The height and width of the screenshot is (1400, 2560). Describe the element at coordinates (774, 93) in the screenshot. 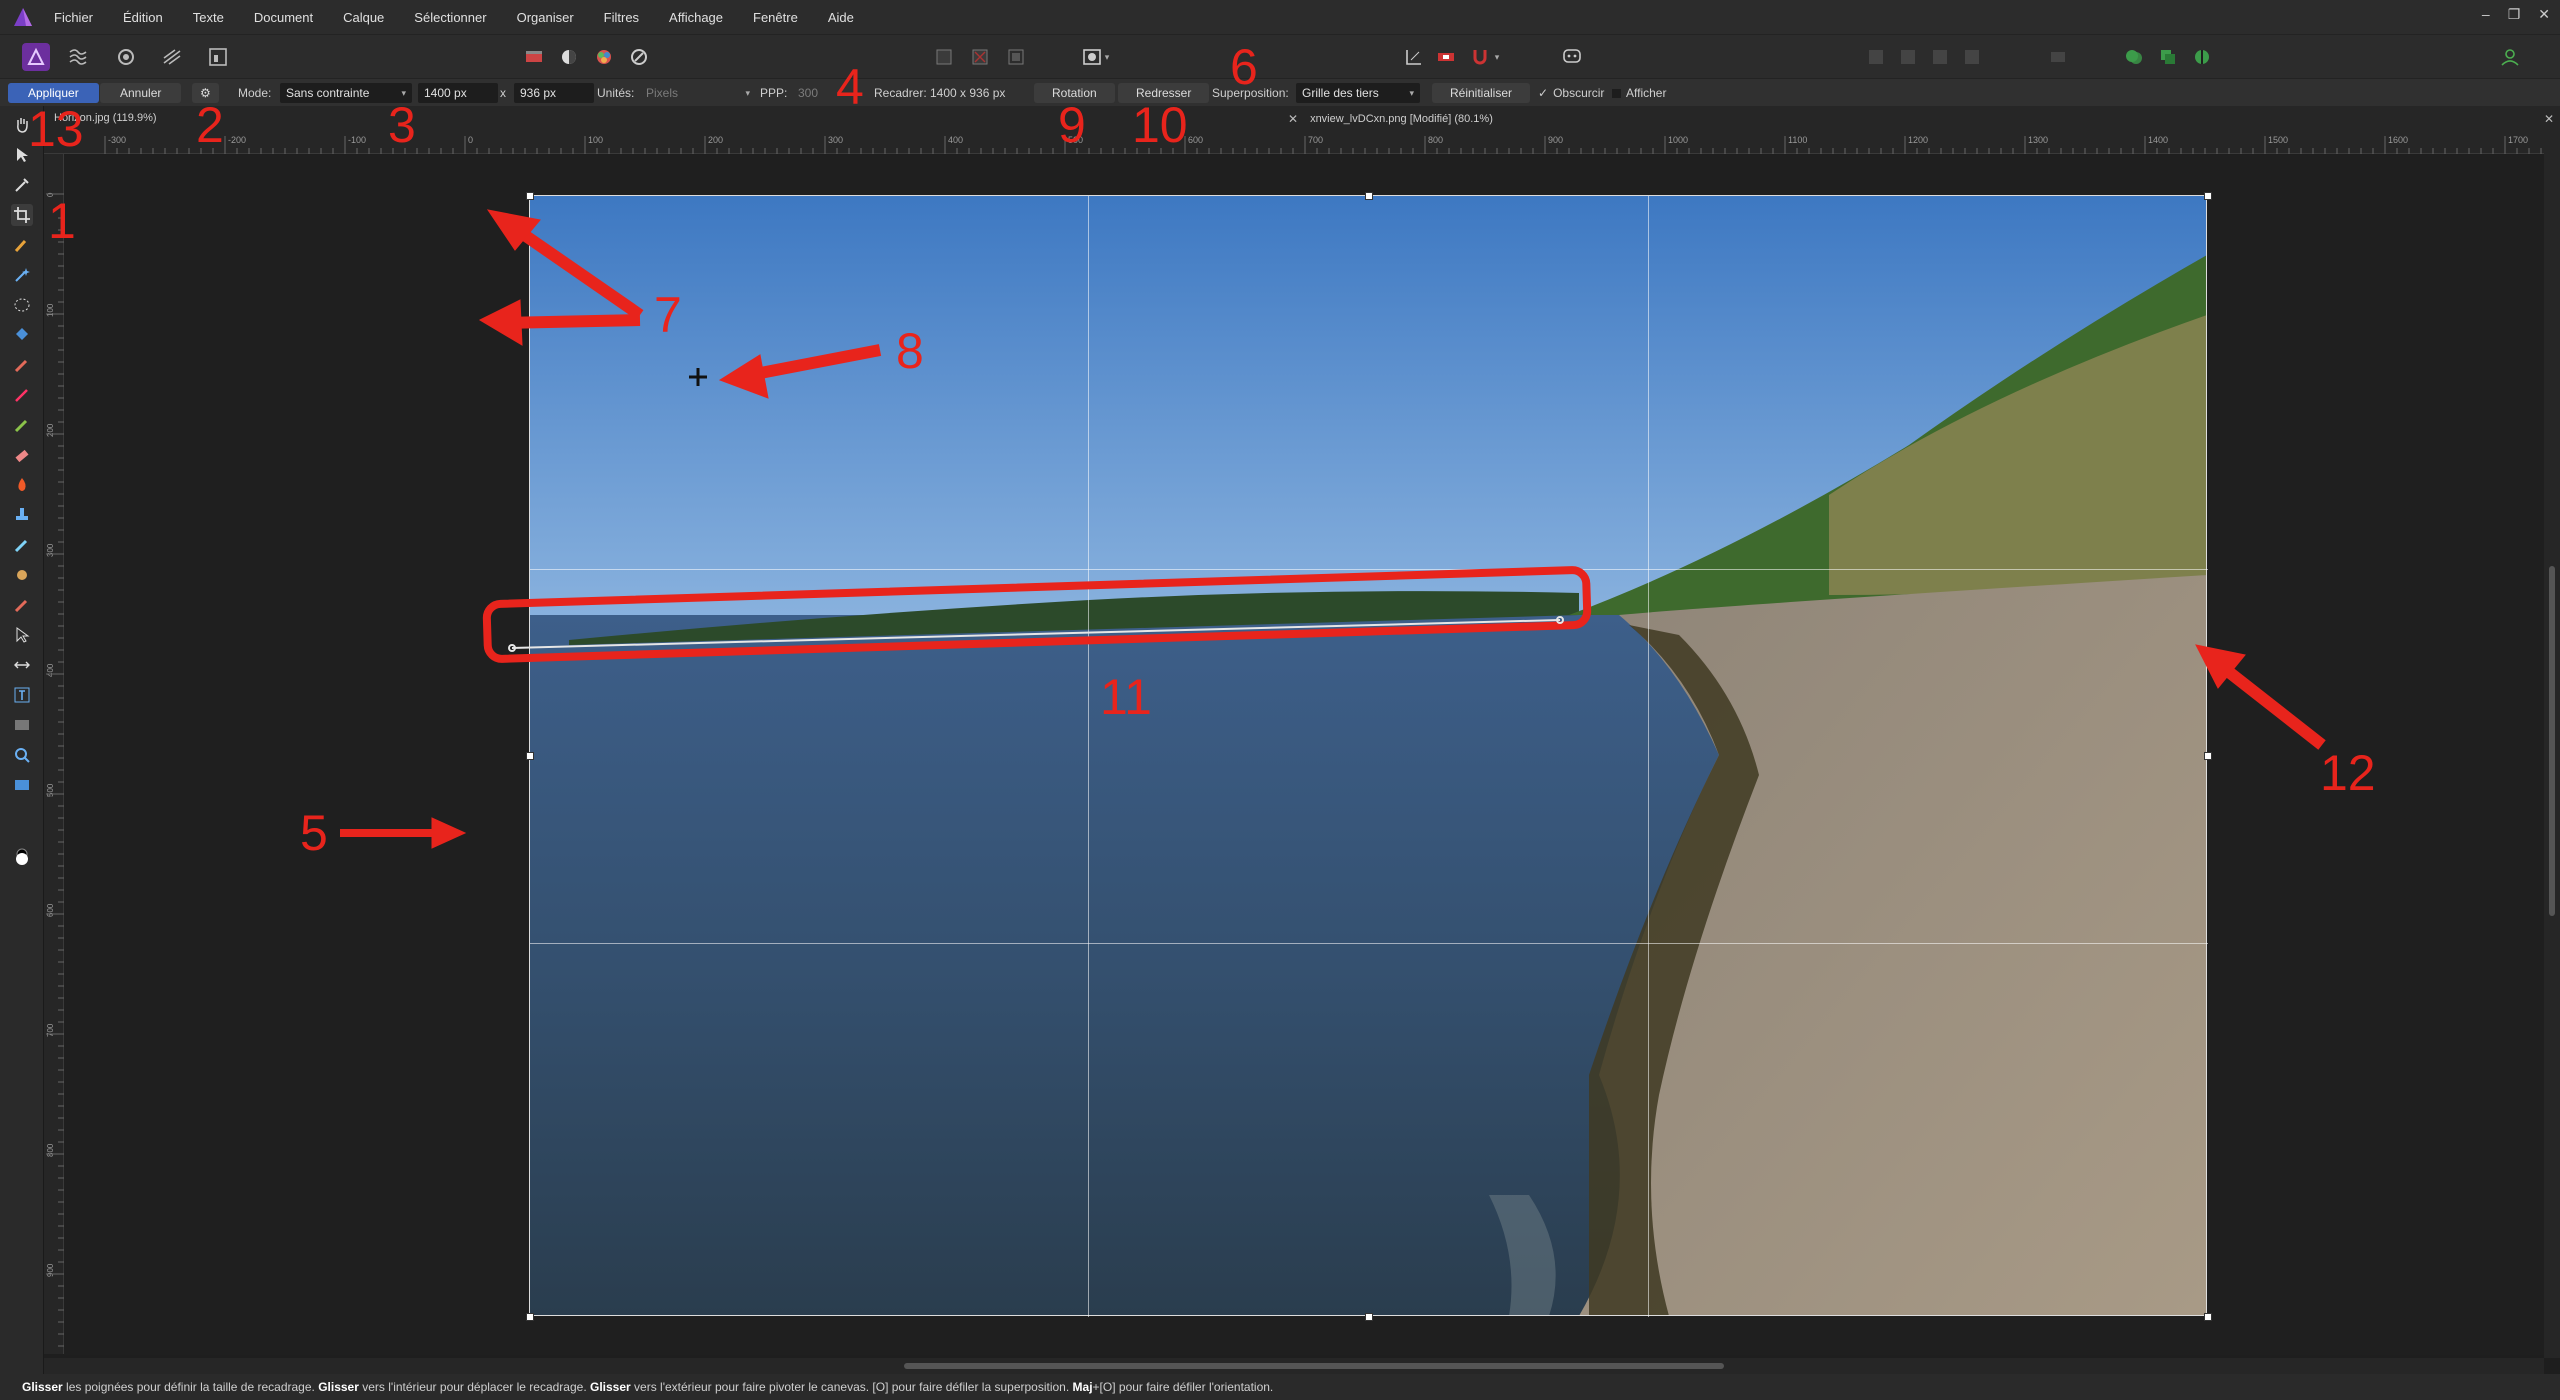

I see `ppp-label: PPP:` at that location.